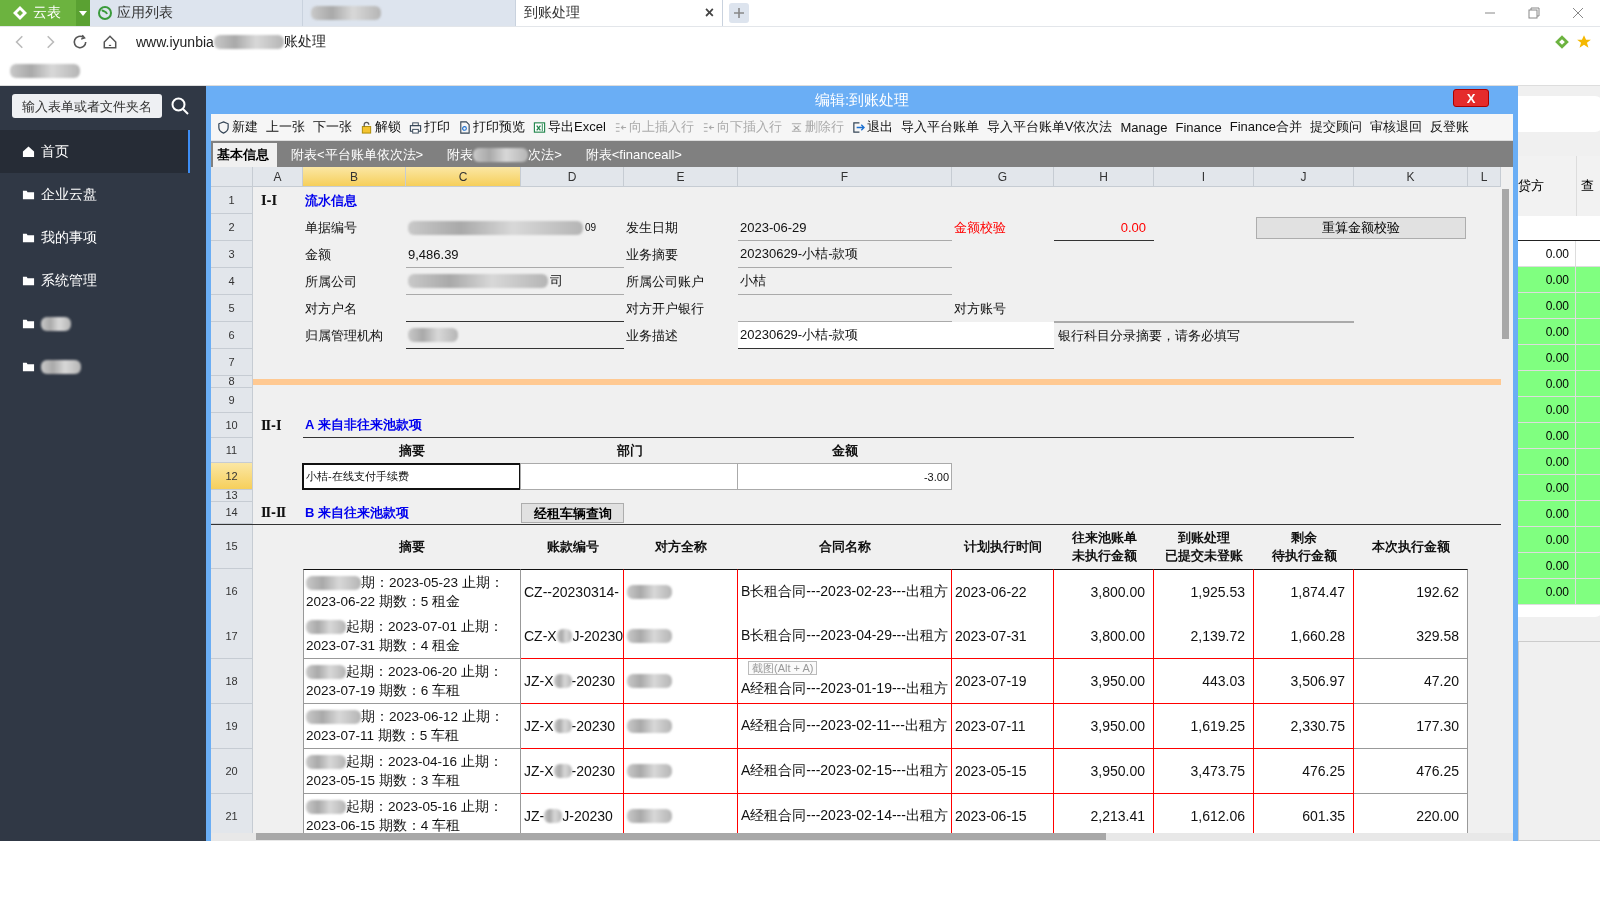 Image resolution: width=1600 pixels, height=900 pixels. What do you see at coordinates (354, 177) in the screenshot?
I see `column-header: B` at bounding box center [354, 177].